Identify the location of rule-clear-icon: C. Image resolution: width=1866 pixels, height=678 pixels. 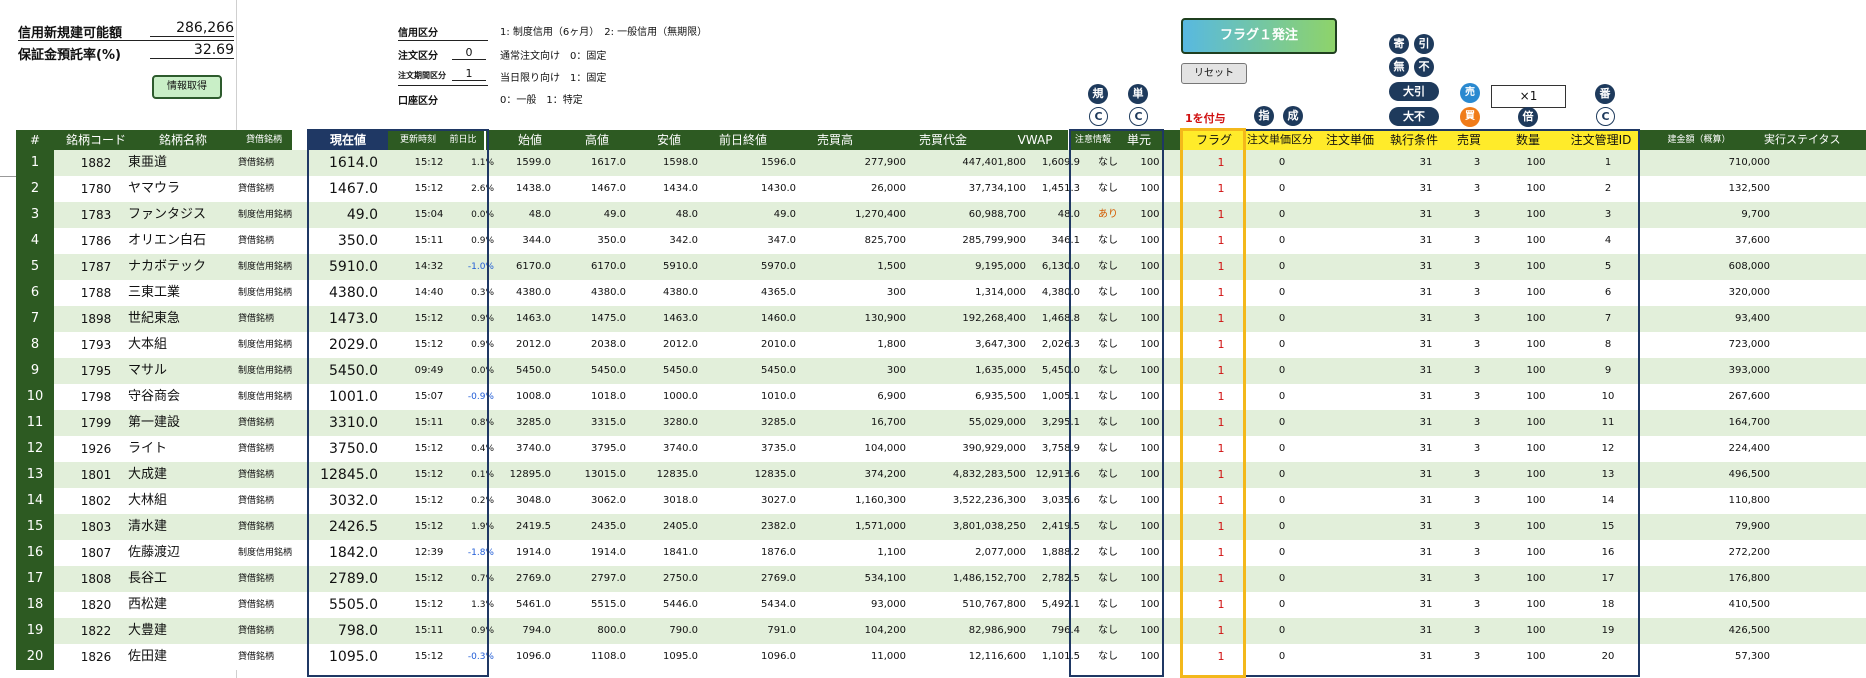
(1098, 116).